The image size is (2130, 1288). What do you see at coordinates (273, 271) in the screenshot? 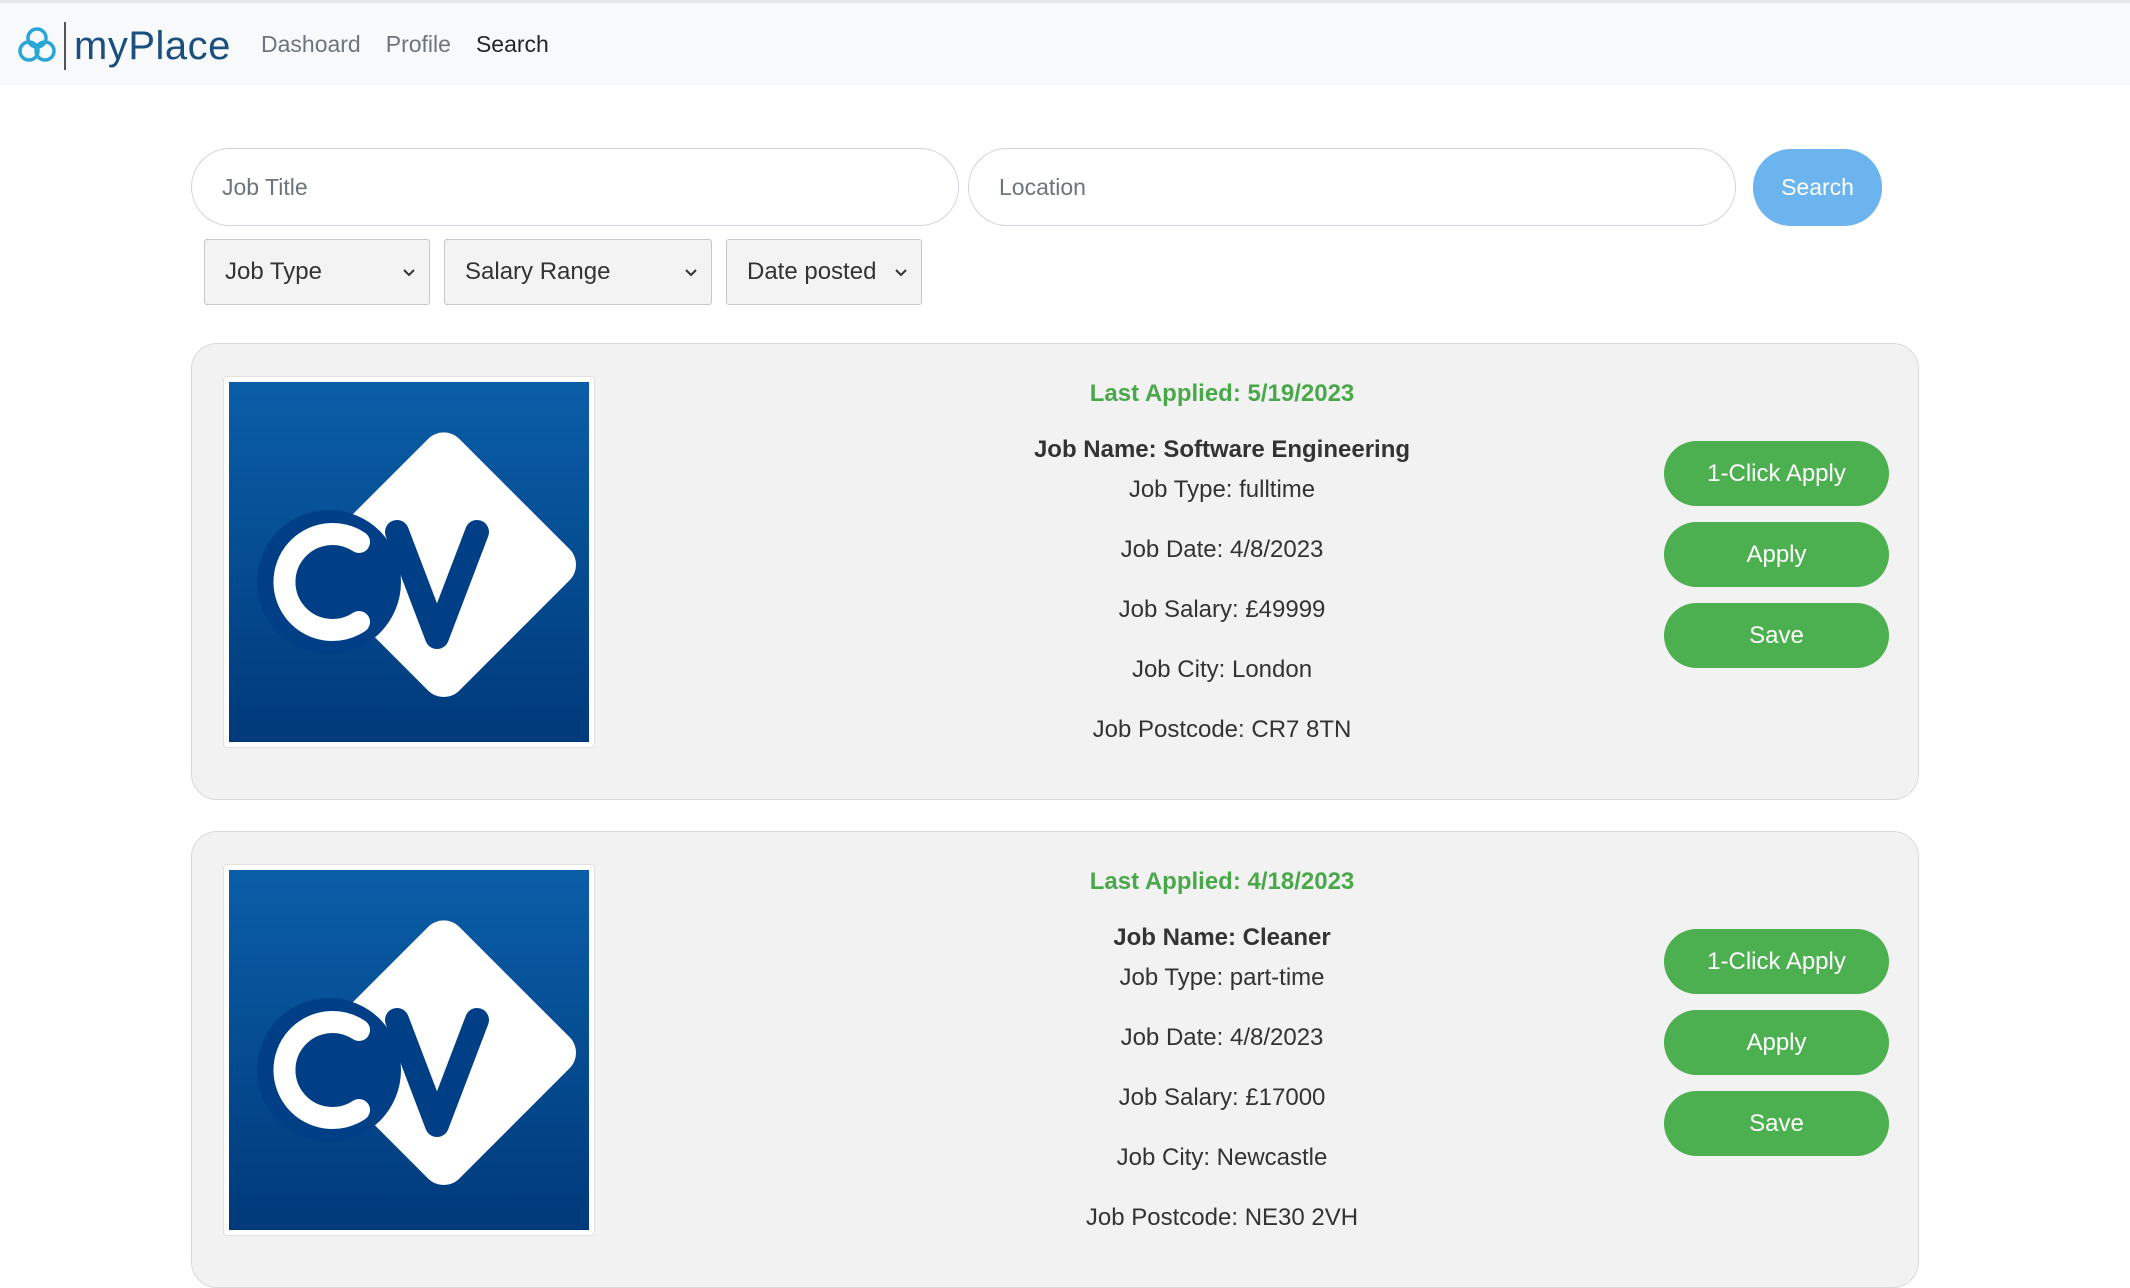
I see `job-type-select-value: Job Type` at bounding box center [273, 271].